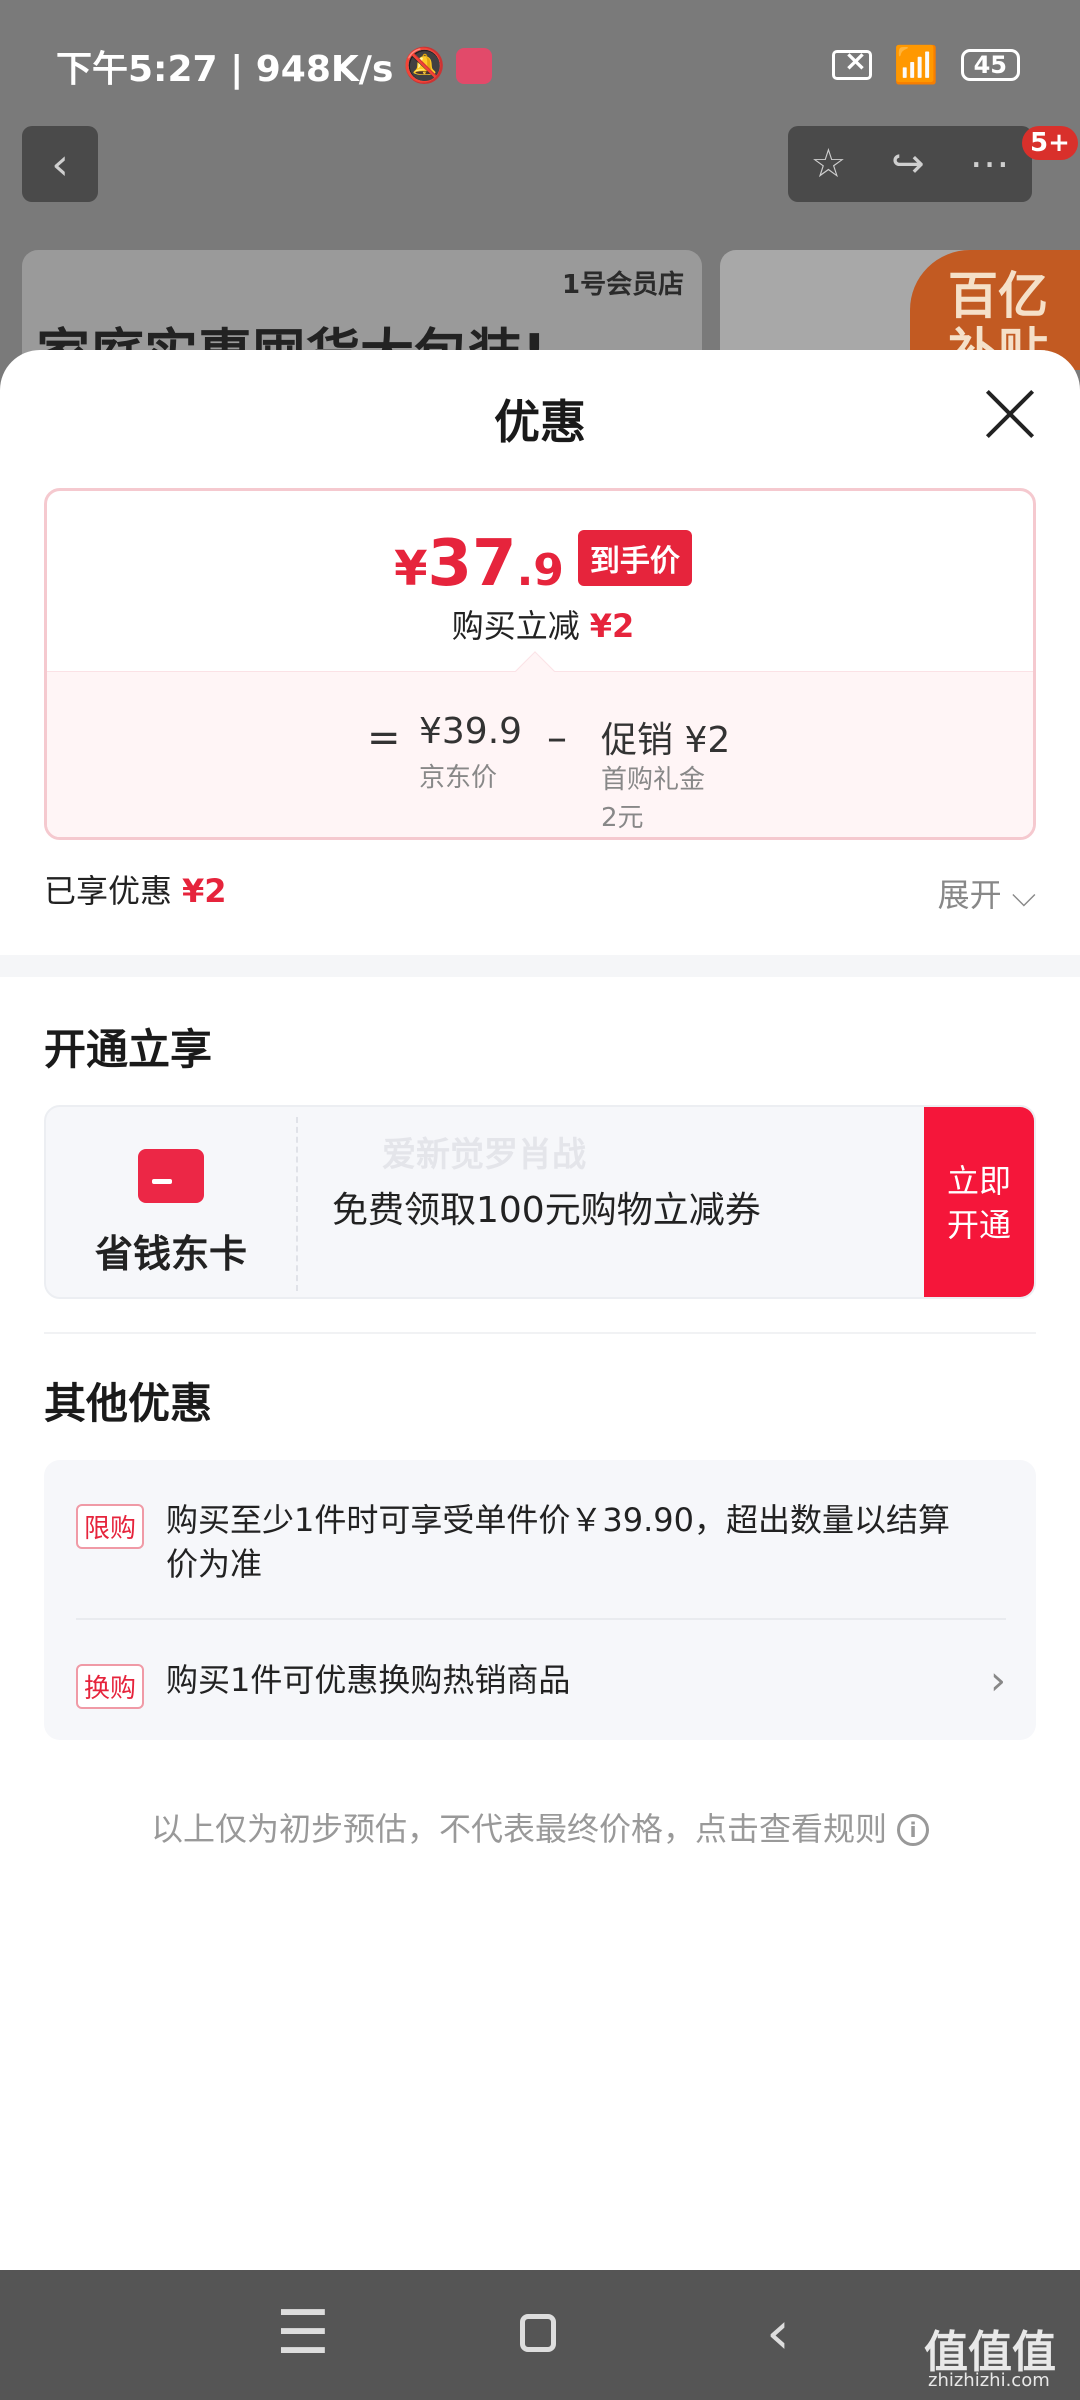 This screenshot has width=1080, height=2400. Describe the element at coordinates (171, 1176) in the screenshot. I see `card-icon` at that location.